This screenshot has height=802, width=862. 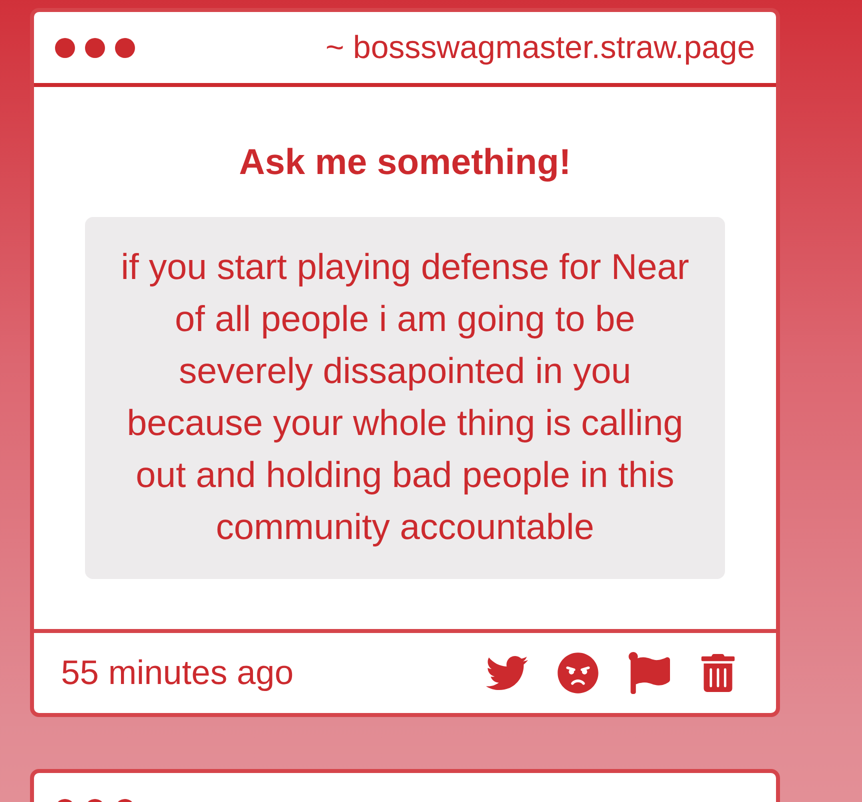 I want to click on page-address: ~ bossswagmaster.straw.page, so click(x=540, y=47).